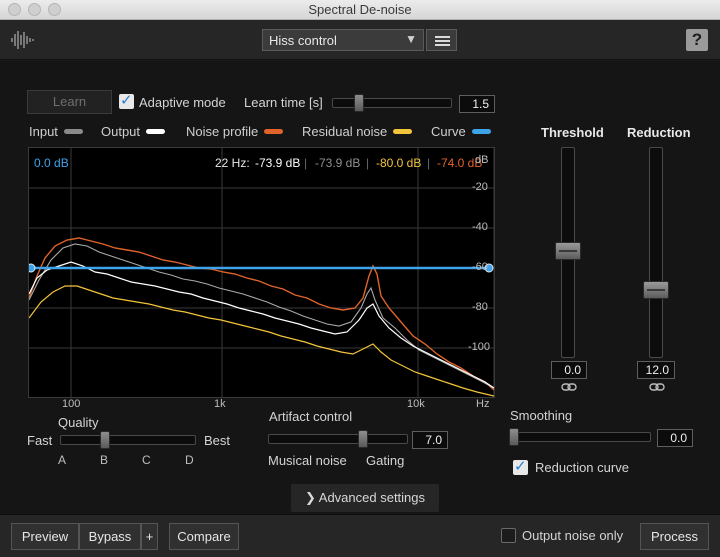  Describe the element at coordinates (338, 163) in the screenshot. I see `readout-output: -73.9 dB` at that location.